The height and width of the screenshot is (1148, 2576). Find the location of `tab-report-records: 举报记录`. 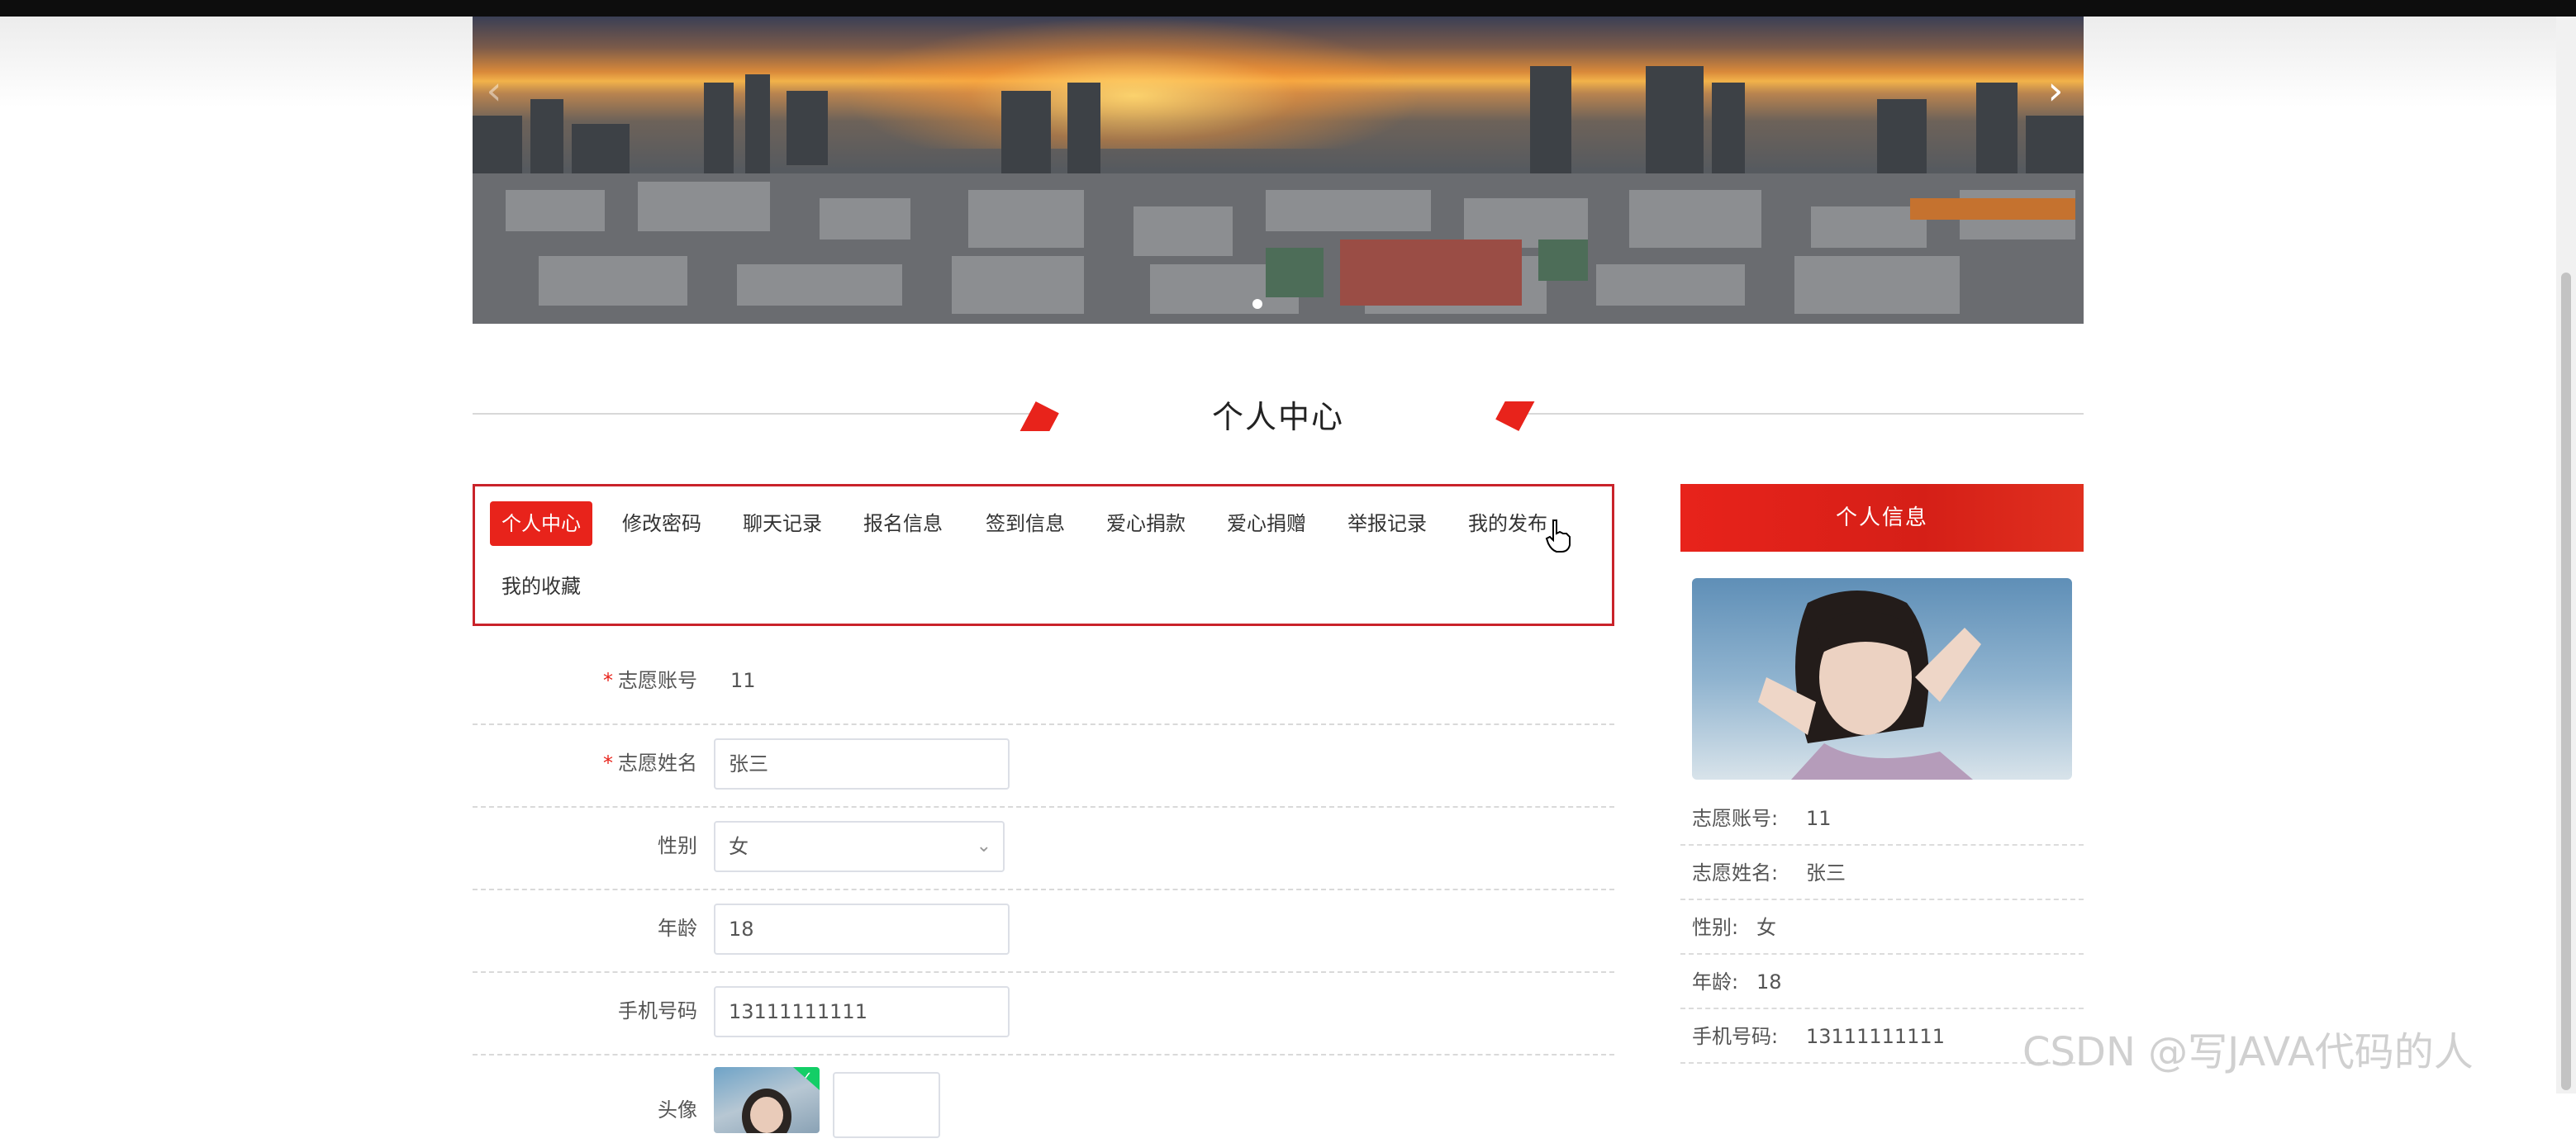

tab-report-records: 举报记录 is located at coordinates (1387, 523).